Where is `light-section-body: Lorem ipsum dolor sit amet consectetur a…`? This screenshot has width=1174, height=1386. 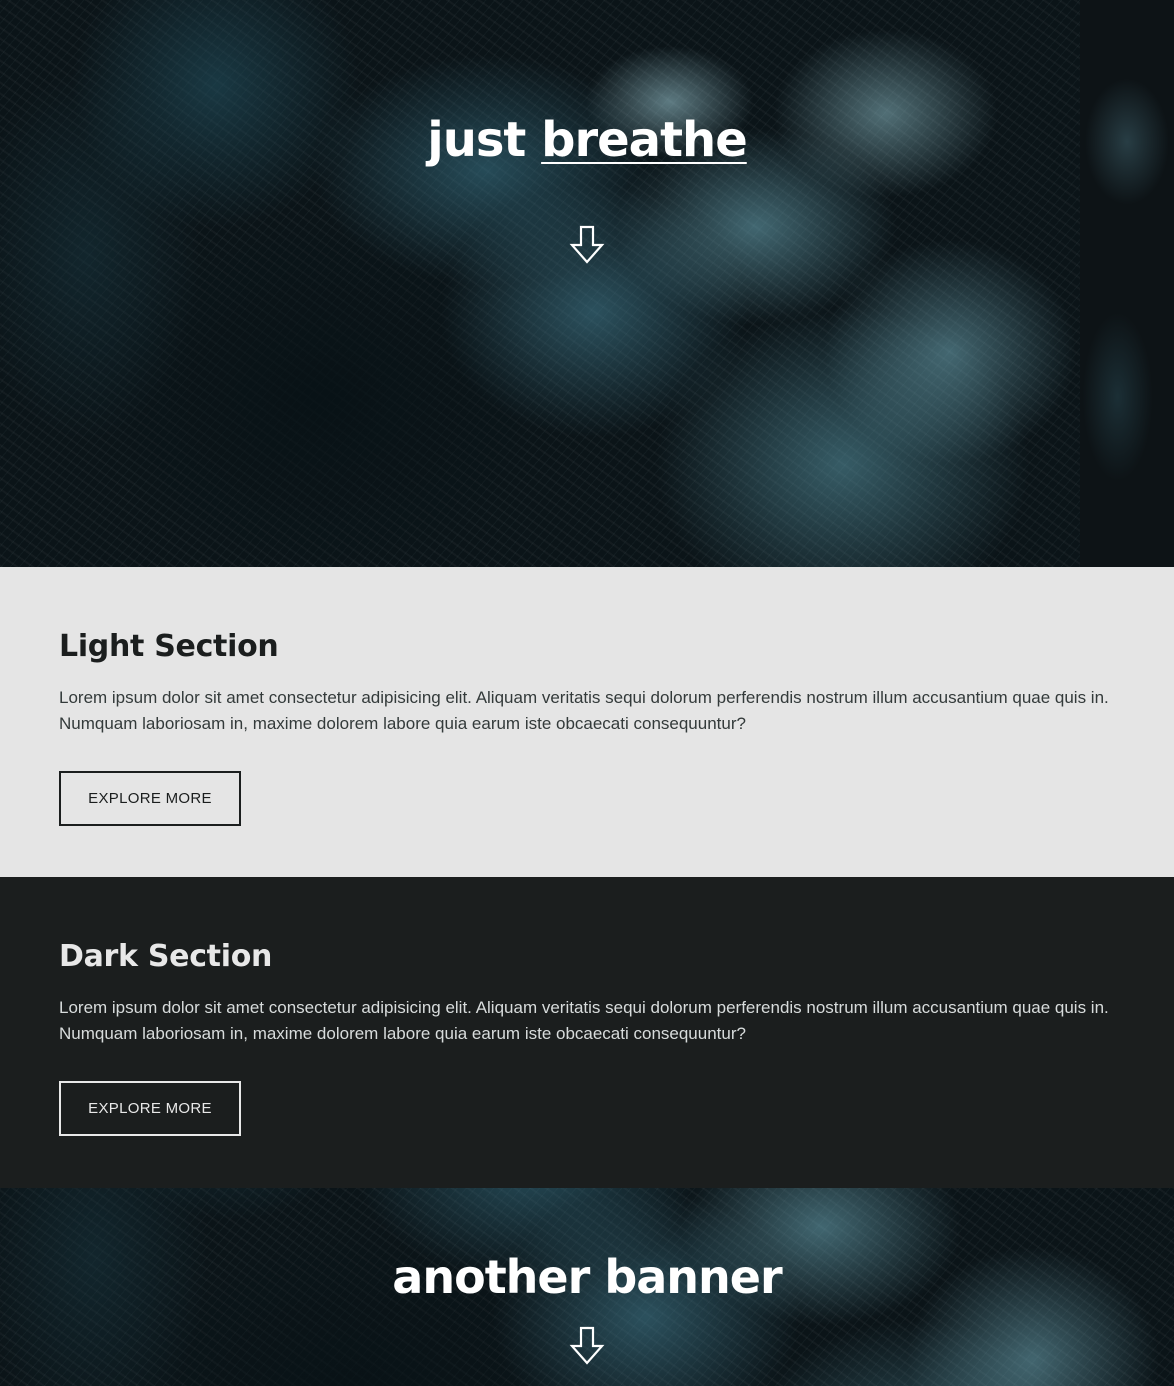
light-section-body: Lorem ipsum dolor sit amet consectetur a… is located at coordinates (584, 710).